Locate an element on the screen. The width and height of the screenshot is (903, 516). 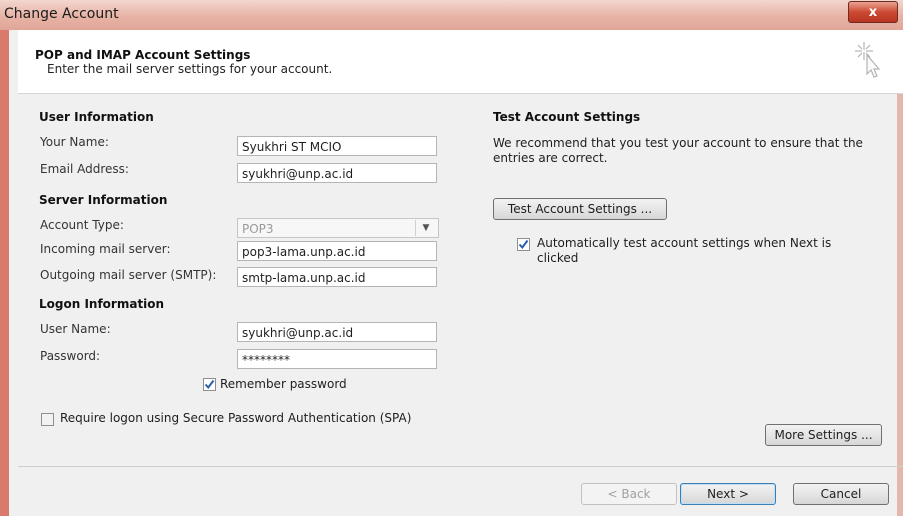
user-information-heading: User Information is located at coordinates (96, 117).